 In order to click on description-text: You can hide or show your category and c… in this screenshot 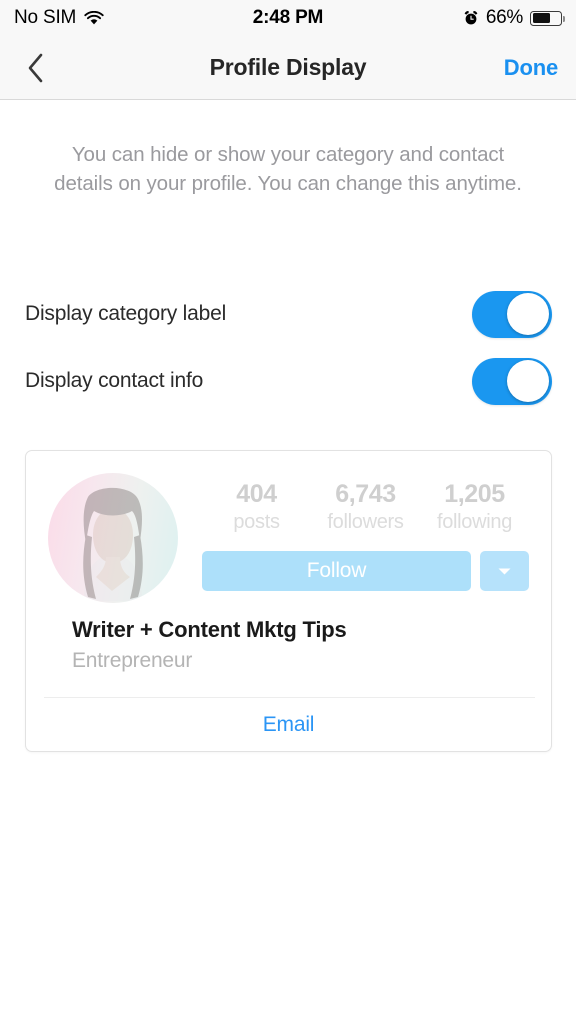, I will do `click(288, 169)`.